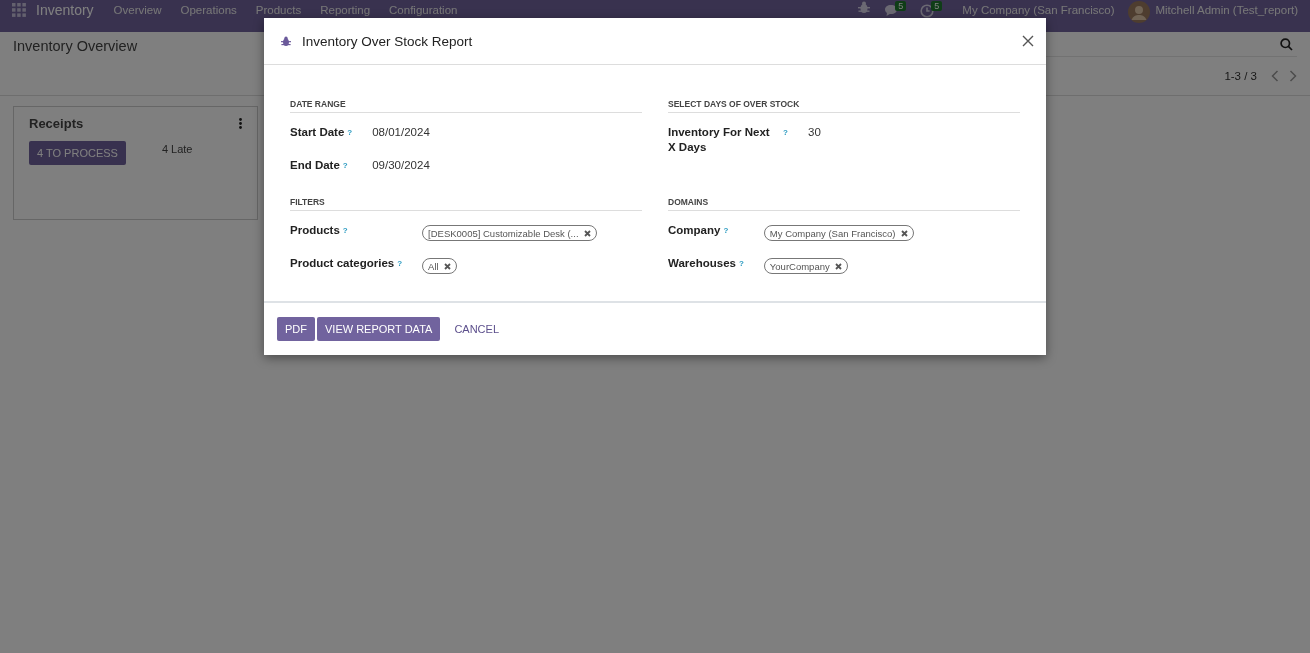  Describe the element at coordinates (466, 106) in the screenshot. I see `section-heading: DATE RANGE` at that location.